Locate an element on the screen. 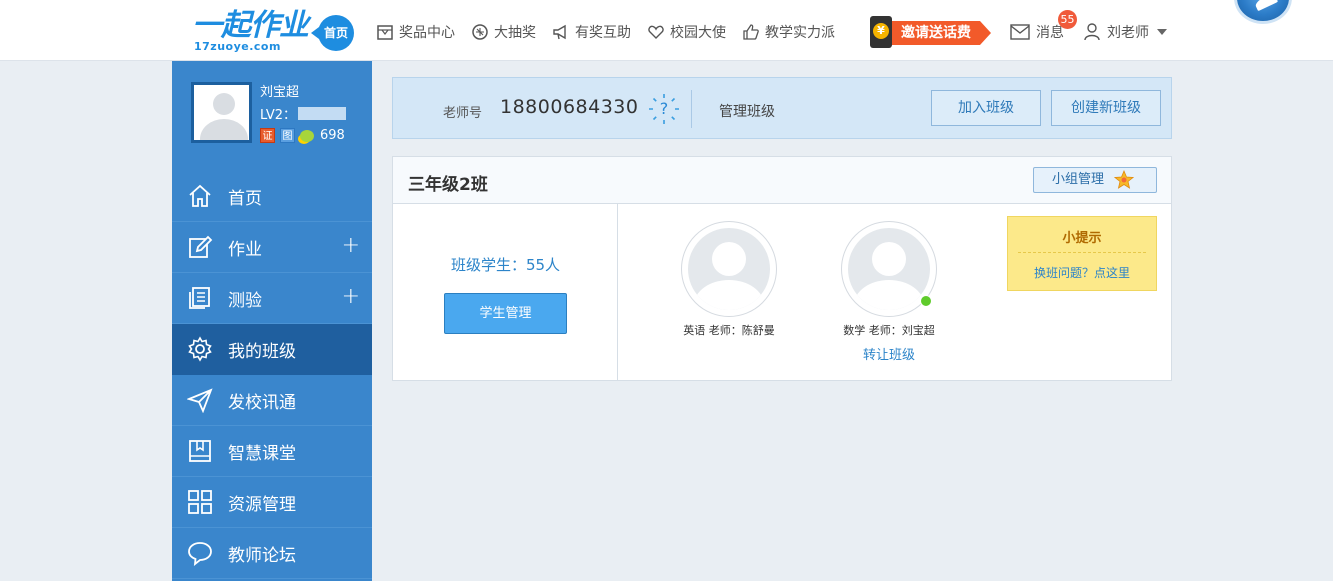  pencil-edit-icon is located at coordinates (200, 247).